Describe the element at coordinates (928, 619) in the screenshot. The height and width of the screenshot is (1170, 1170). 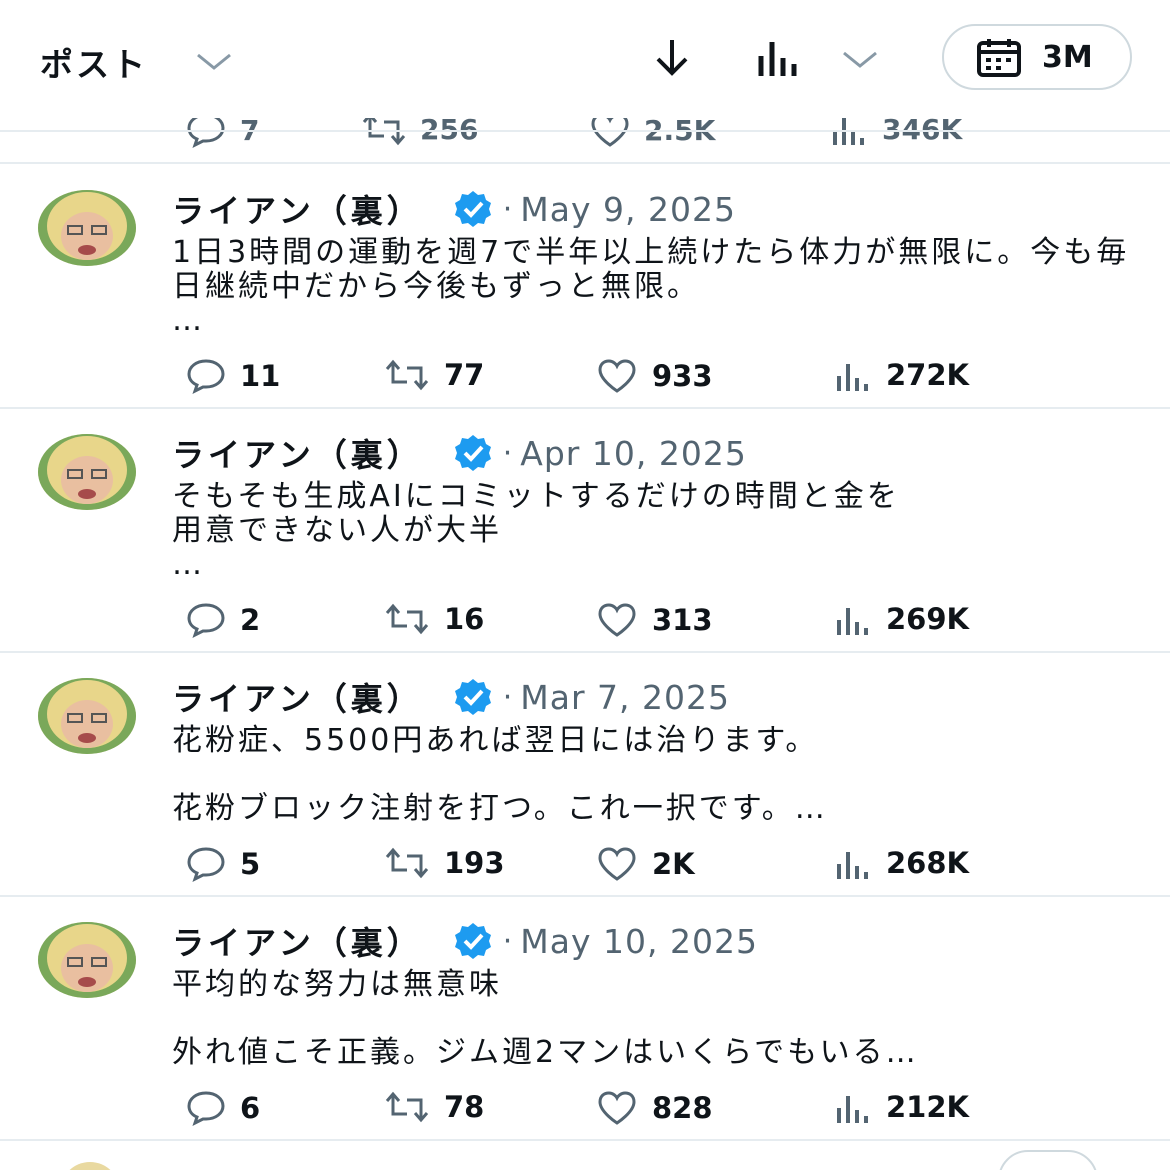
I see `views-count: 269K` at that location.